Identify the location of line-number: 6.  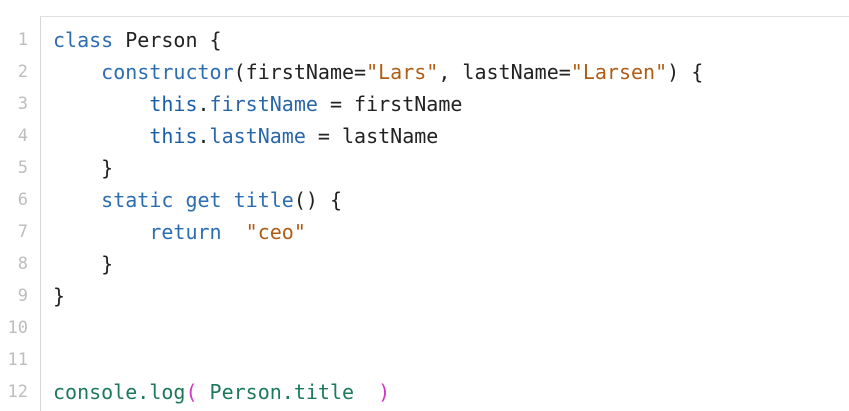
(22, 200).